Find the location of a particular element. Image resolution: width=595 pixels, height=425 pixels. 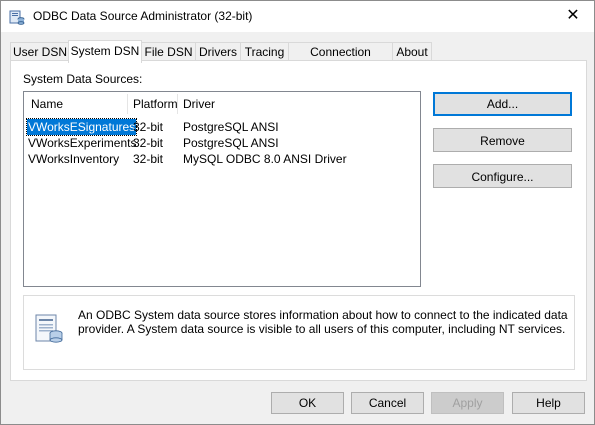

help-button: Help is located at coordinates (548, 403).